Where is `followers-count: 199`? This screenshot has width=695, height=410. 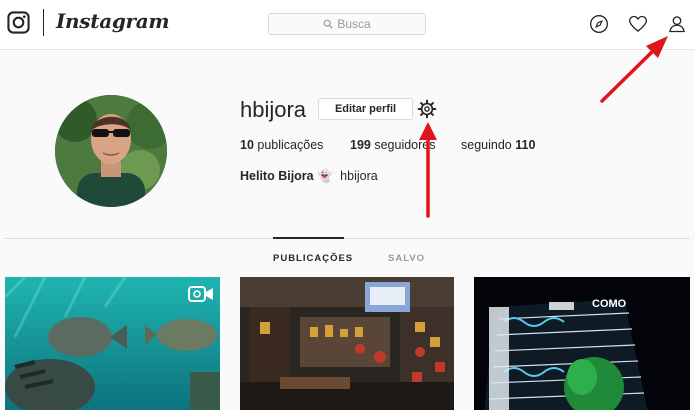
followers-count: 199 is located at coordinates (360, 145).